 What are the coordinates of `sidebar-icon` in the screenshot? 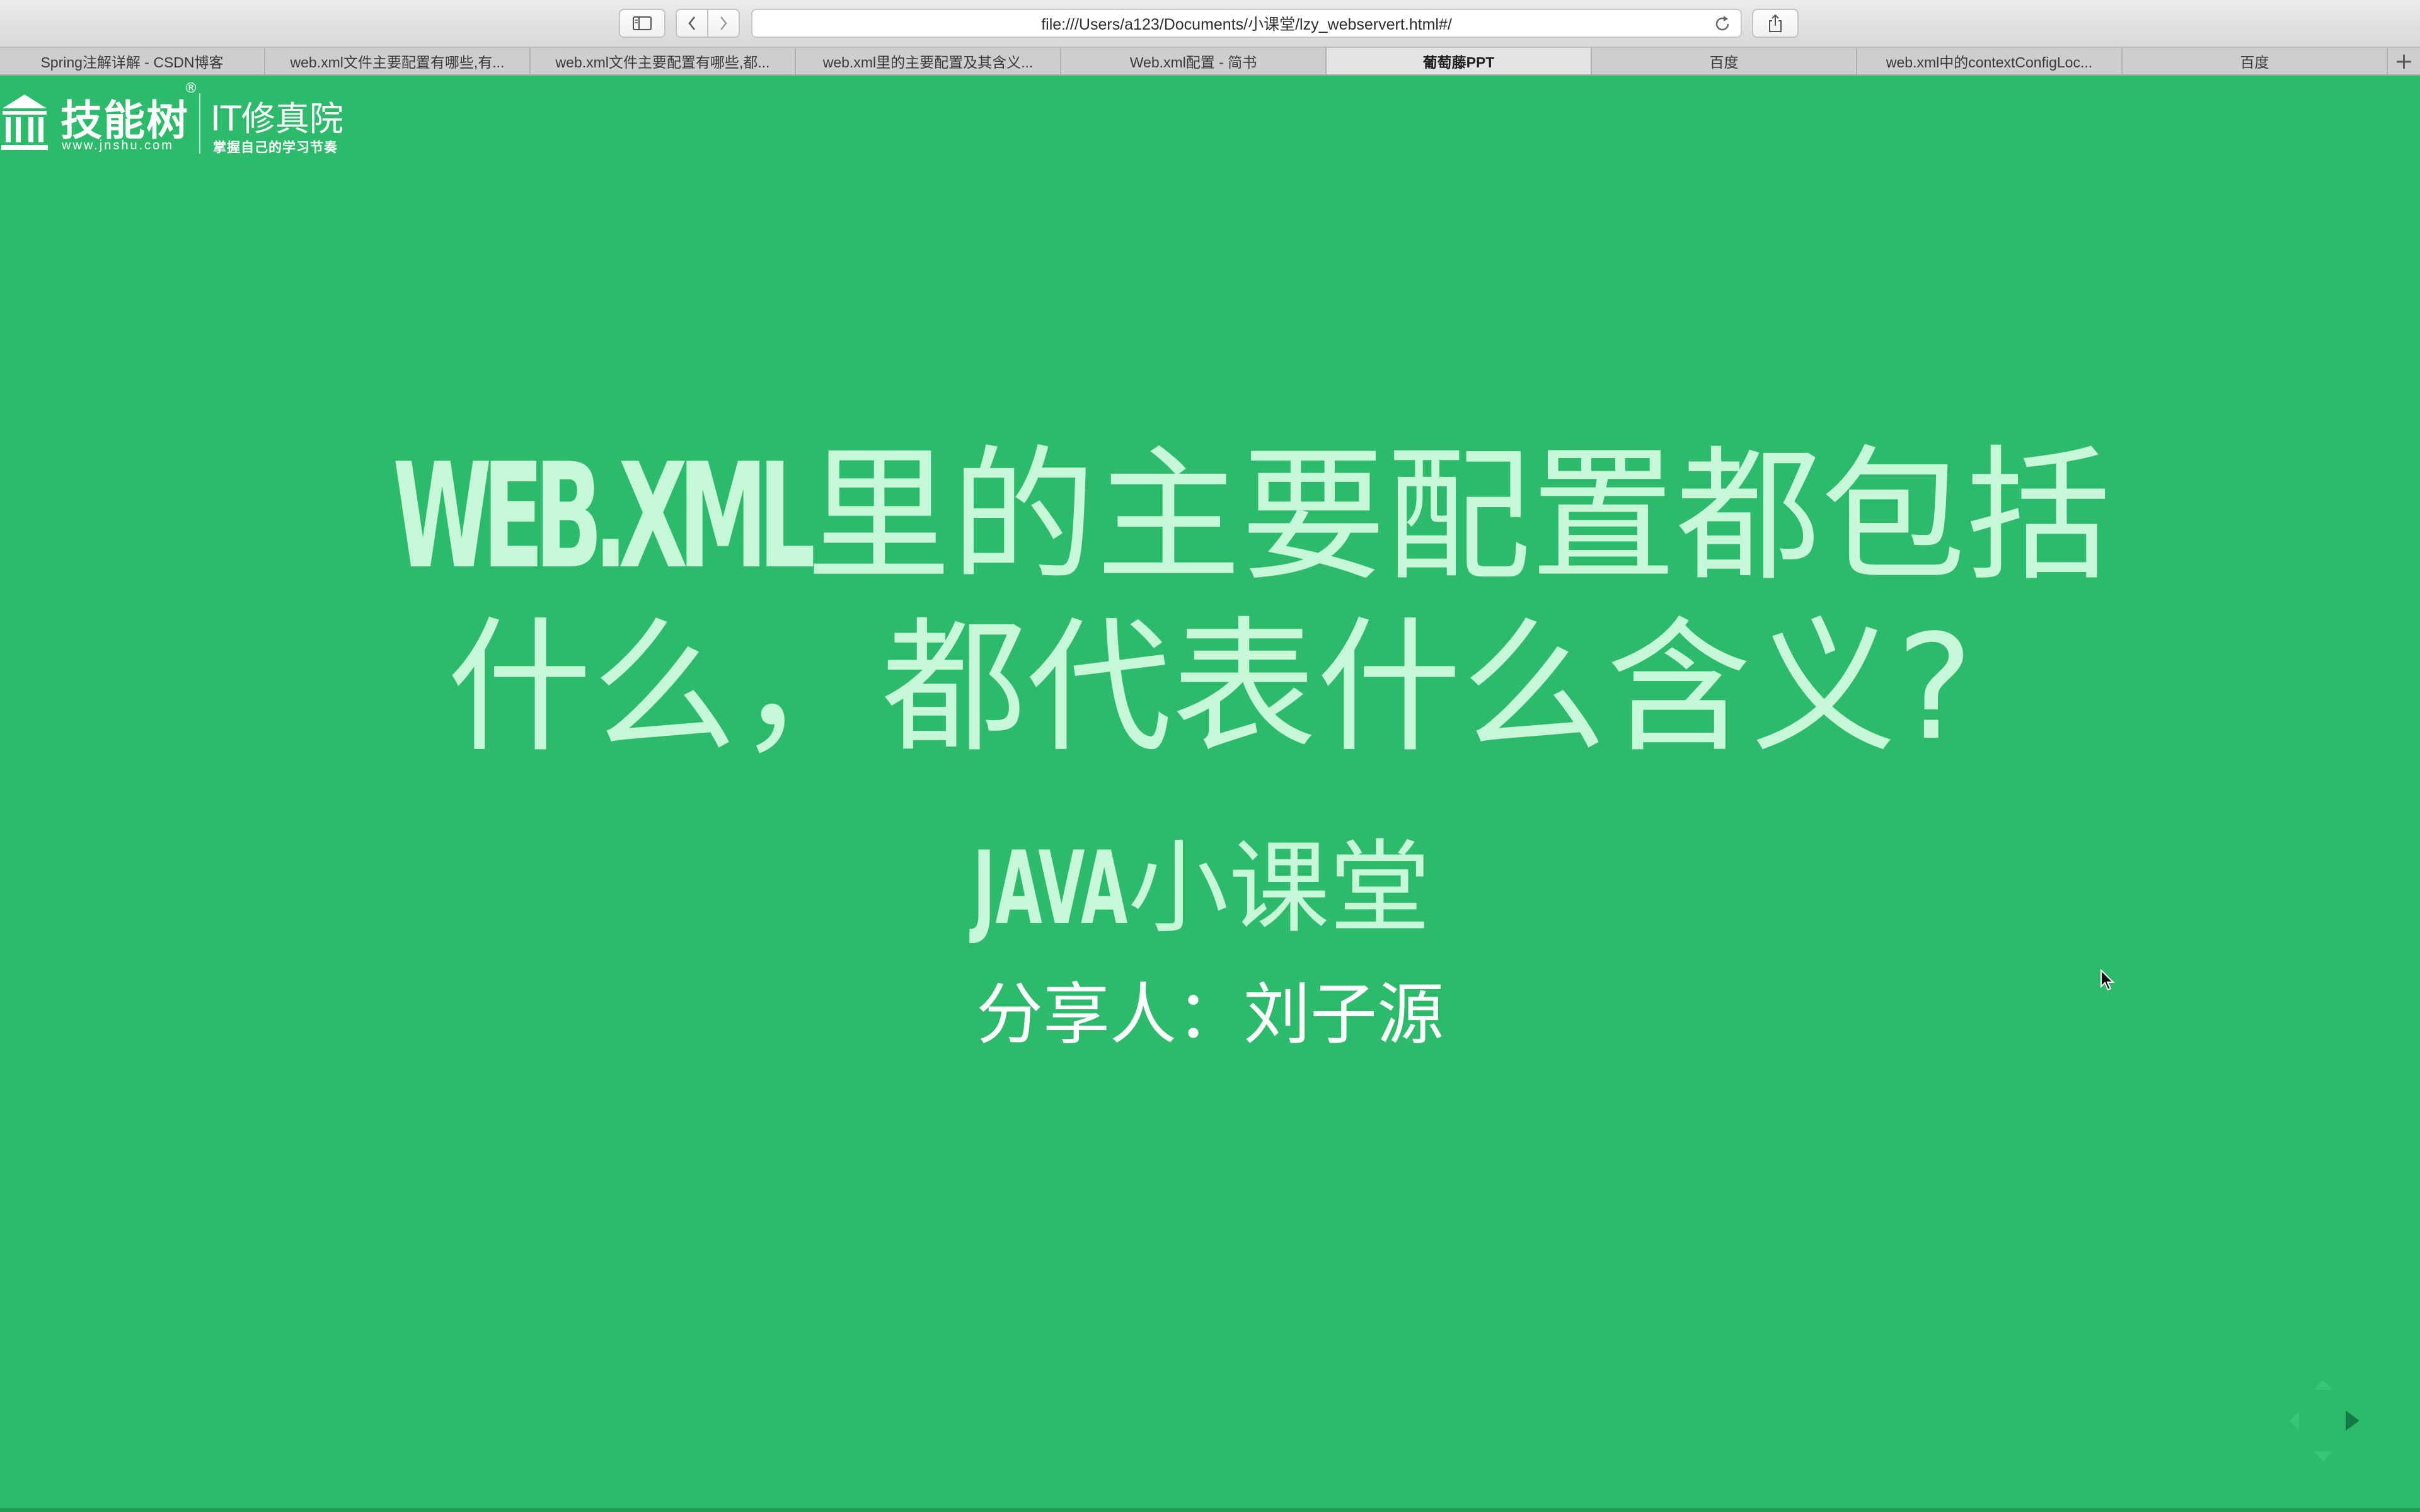 It's located at (643, 23).